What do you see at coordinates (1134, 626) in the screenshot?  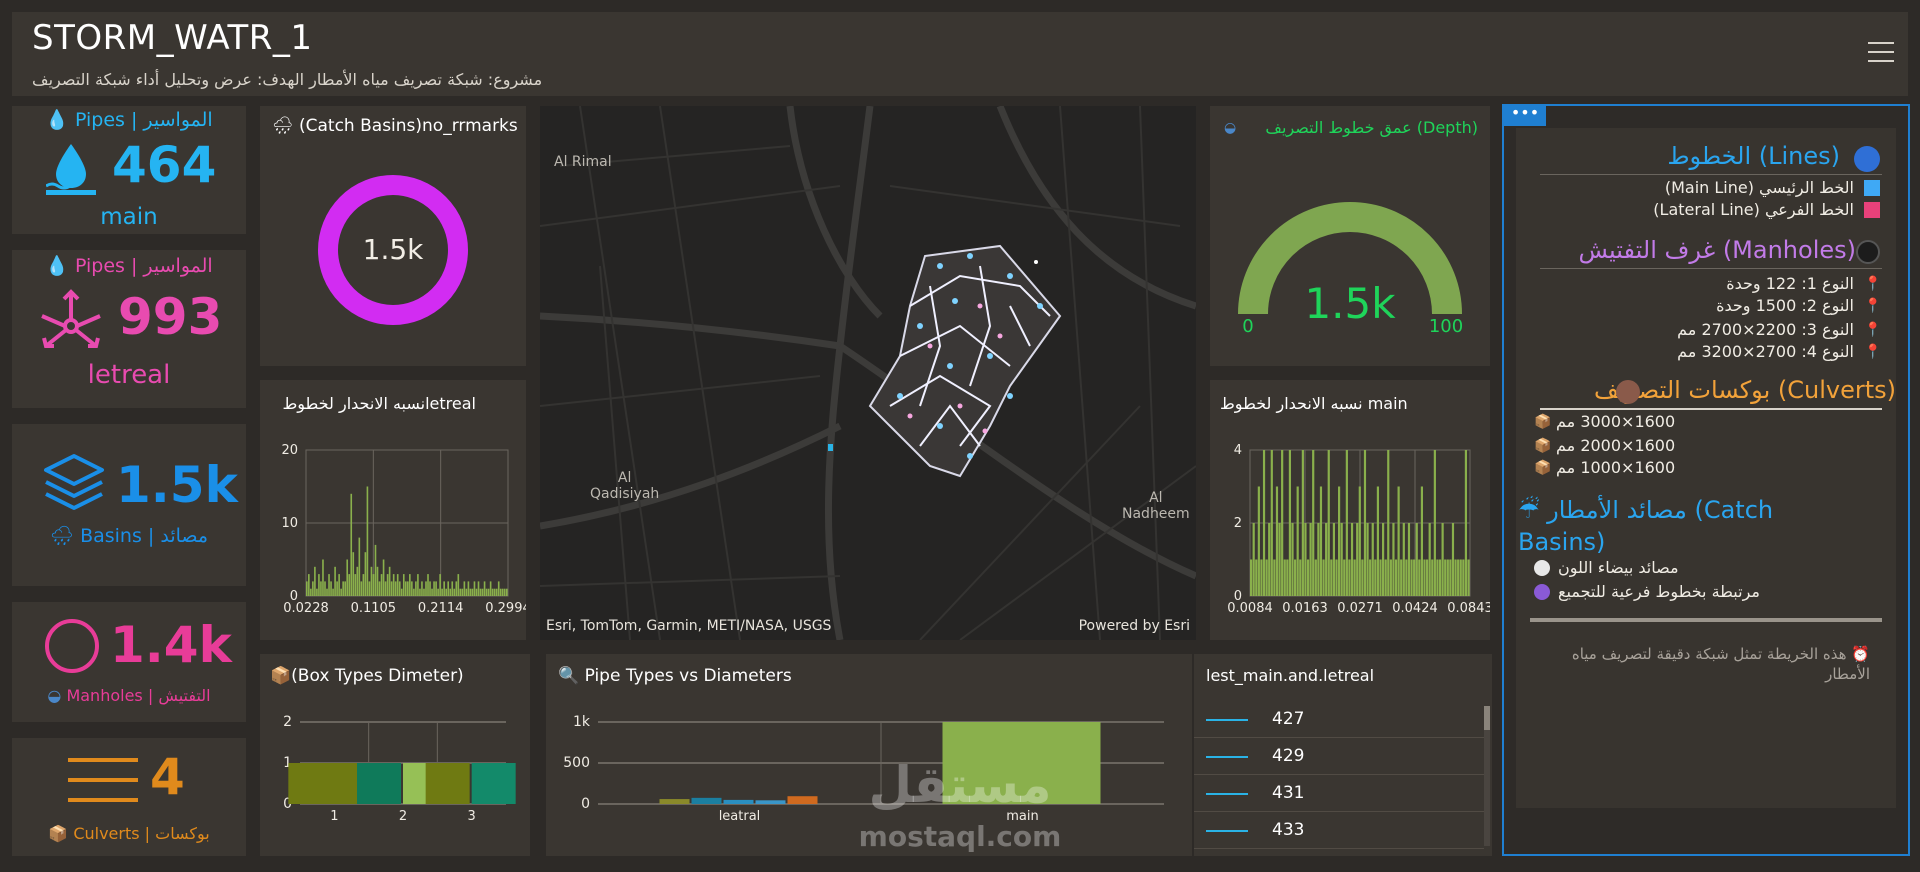 I see `map-powered-by: Powered by Esri` at bounding box center [1134, 626].